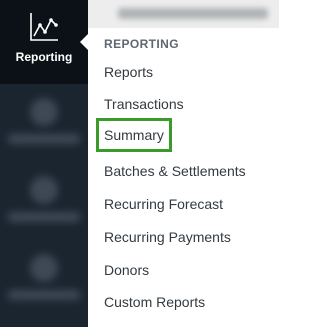 The width and height of the screenshot is (320, 327). Describe the element at coordinates (193, 13) in the screenshot. I see `blurred-title` at that location.